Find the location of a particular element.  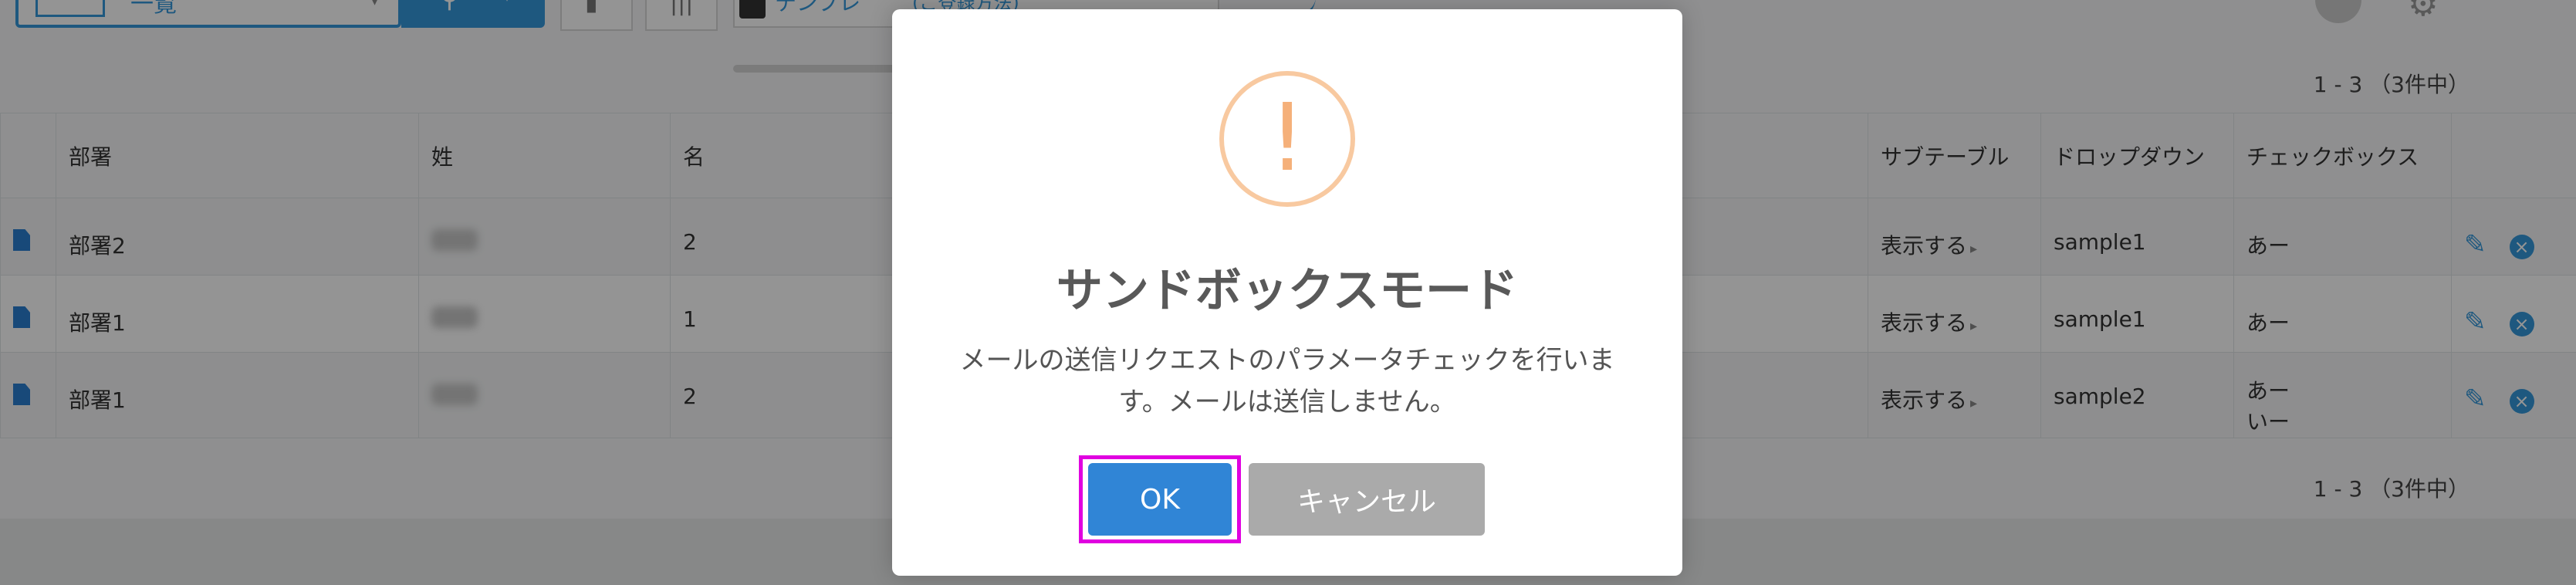

cancel-button: キャンセル is located at coordinates (1367, 499).